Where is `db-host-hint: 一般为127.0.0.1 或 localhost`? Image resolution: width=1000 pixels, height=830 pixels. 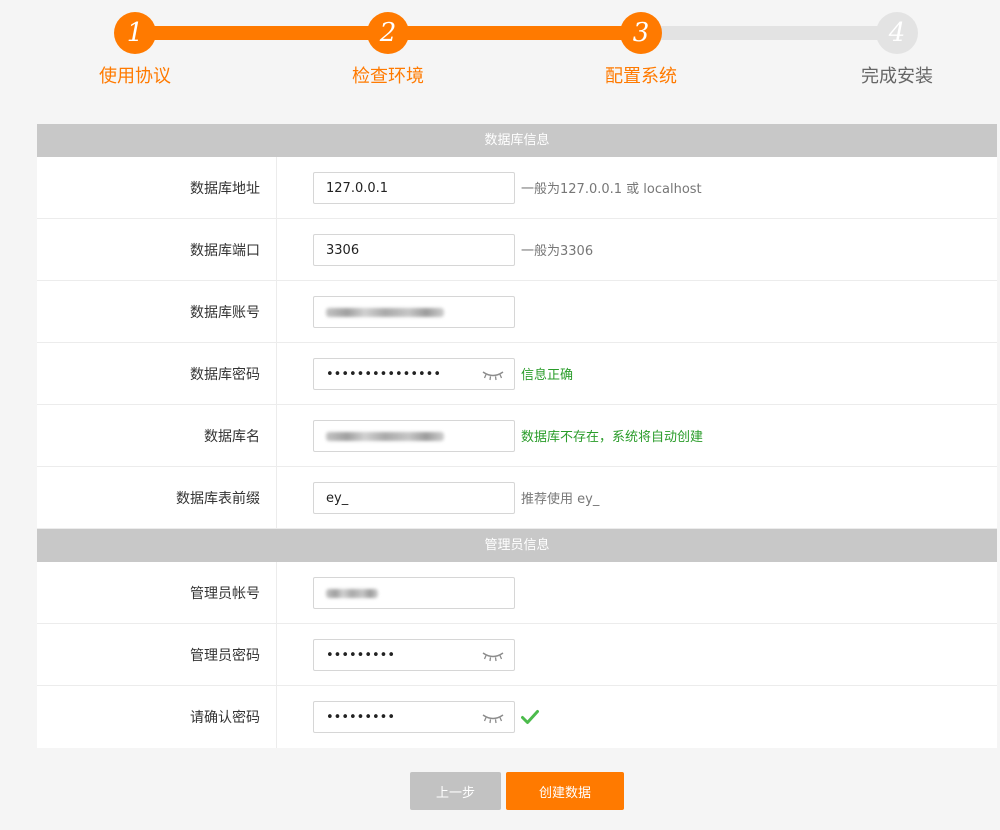
db-host-hint: 一般为127.0.0.1 或 localhost is located at coordinates (611, 189).